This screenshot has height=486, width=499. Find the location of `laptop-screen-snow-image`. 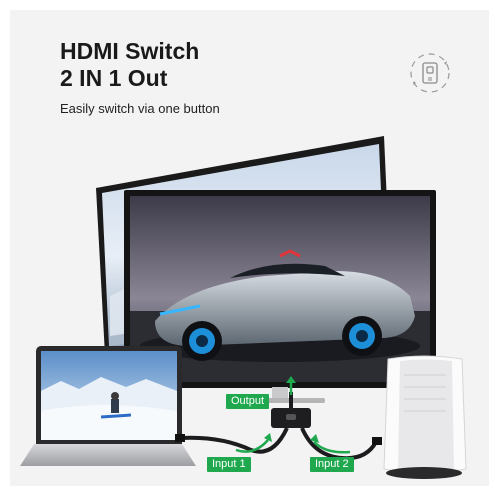

laptop-screen-snow-image is located at coordinates (109, 395).